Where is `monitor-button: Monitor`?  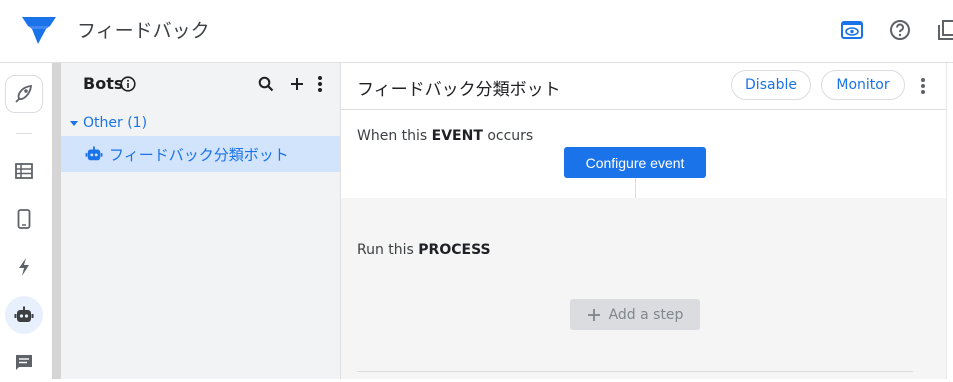 monitor-button: Monitor is located at coordinates (863, 85).